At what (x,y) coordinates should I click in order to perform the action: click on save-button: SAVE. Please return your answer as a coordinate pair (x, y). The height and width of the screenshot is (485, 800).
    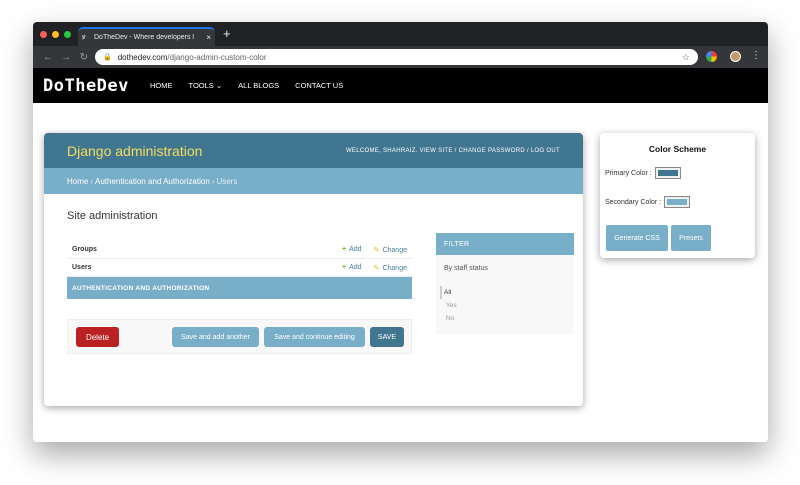
    Looking at the image, I should click on (387, 337).